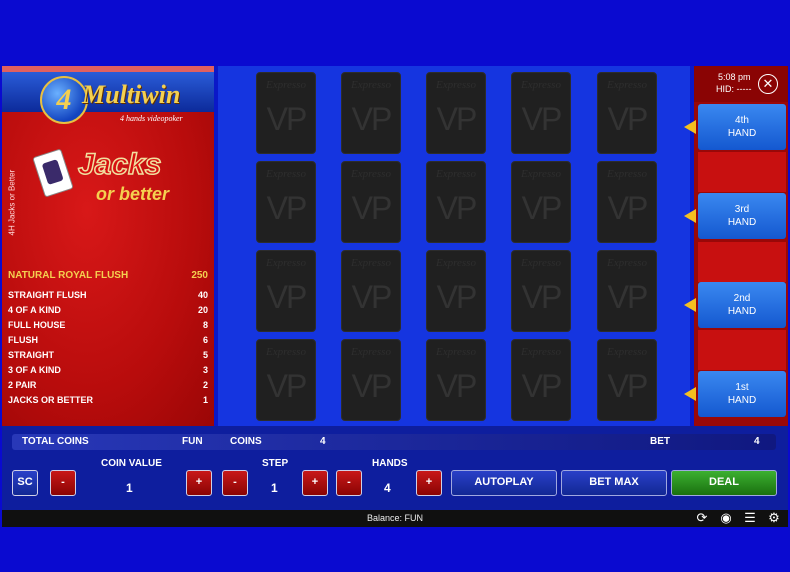 The height and width of the screenshot is (572, 790). Describe the element at coordinates (202, 295) in the screenshot. I see `paytable-pay: 40` at that location.